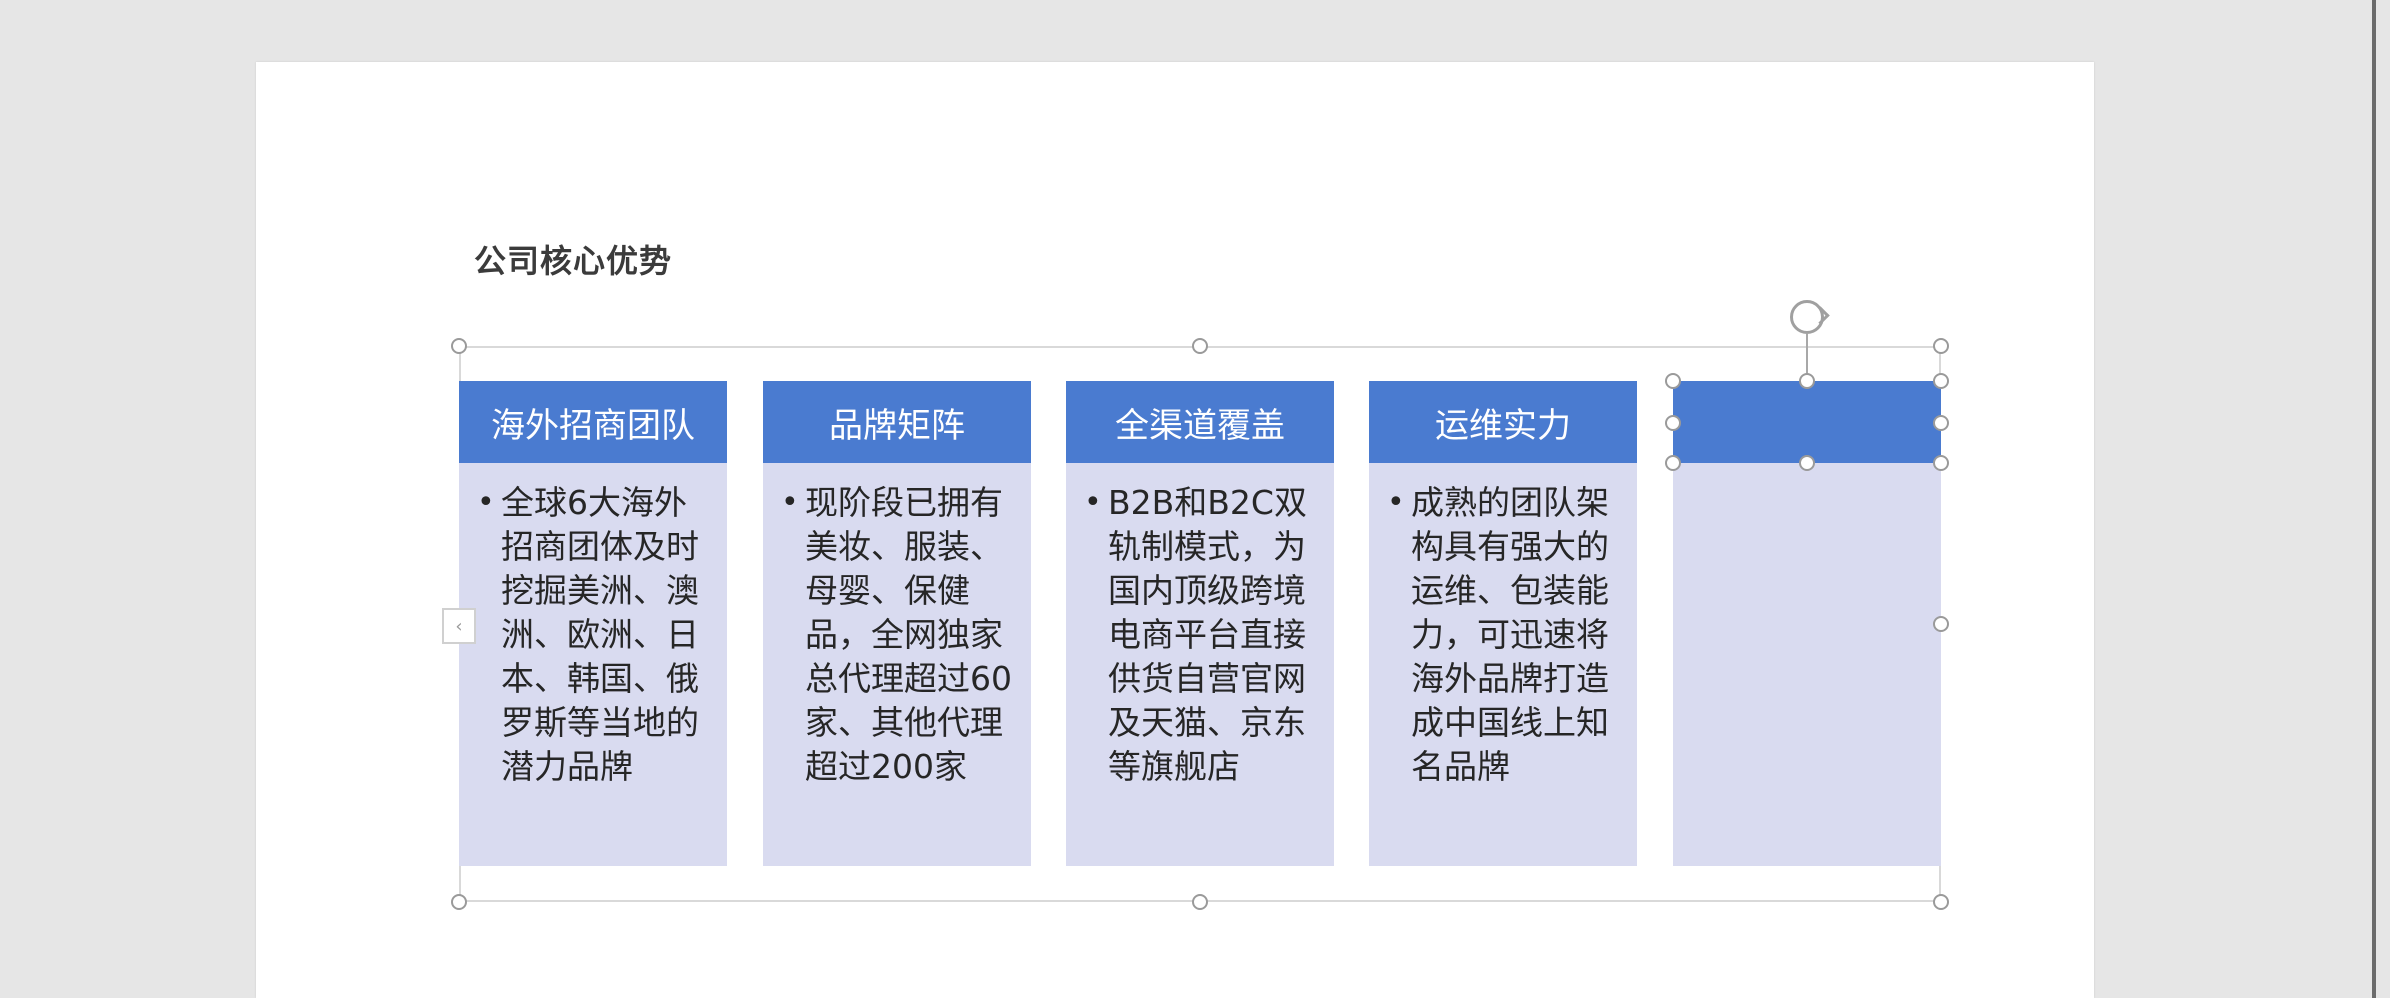  Describe the element at coordinates (459, 902) in the screenshot. I see `frame-handle-bottom-left` at that location.